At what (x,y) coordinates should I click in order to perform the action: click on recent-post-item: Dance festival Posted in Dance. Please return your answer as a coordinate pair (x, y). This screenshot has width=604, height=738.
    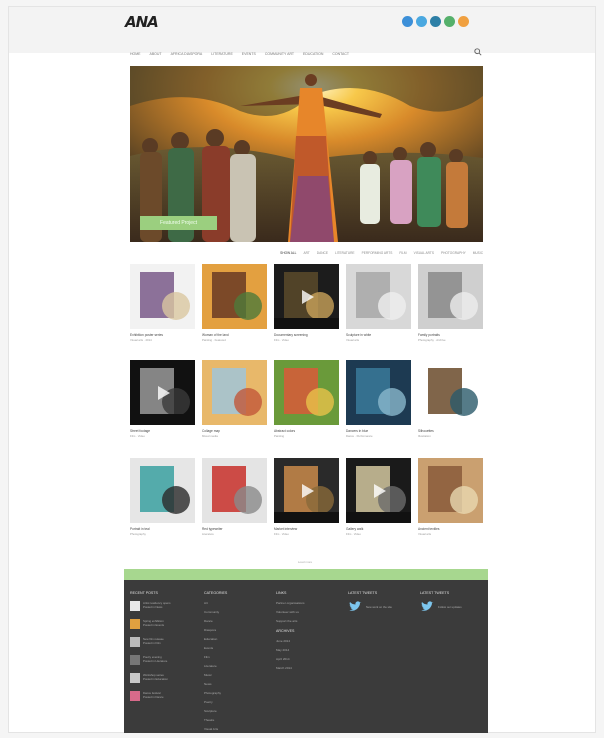
    Looking at the image, I should click on (162, 696).